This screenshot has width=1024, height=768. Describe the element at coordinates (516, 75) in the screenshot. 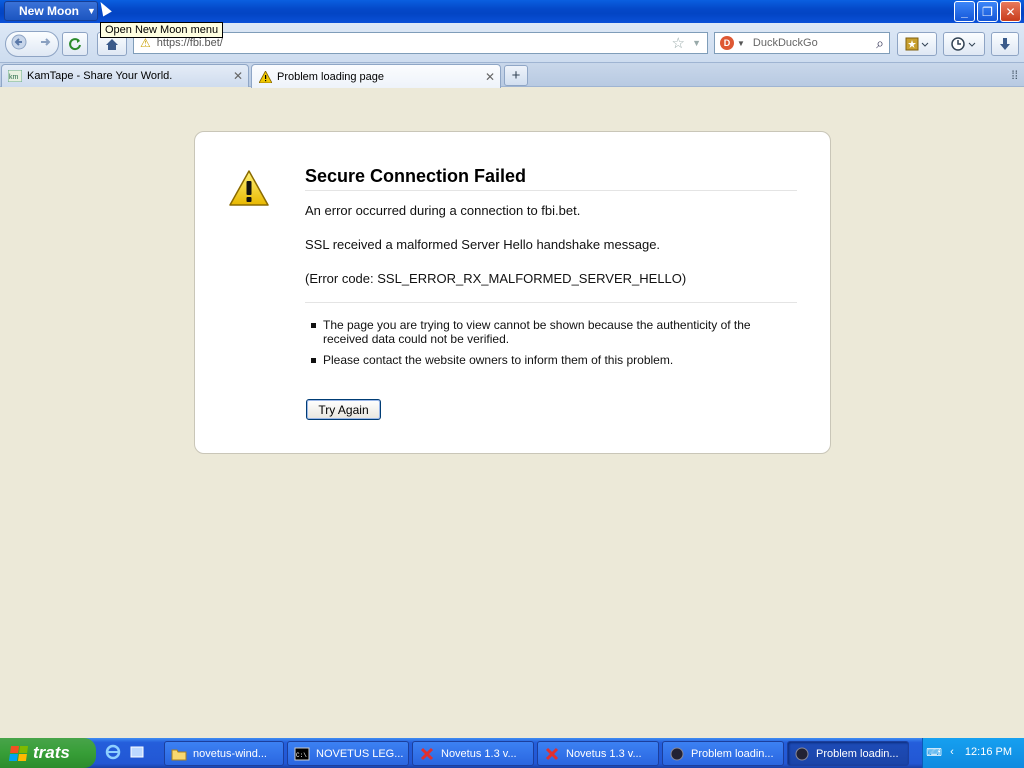

I see `new-tab-button: +` at that location.